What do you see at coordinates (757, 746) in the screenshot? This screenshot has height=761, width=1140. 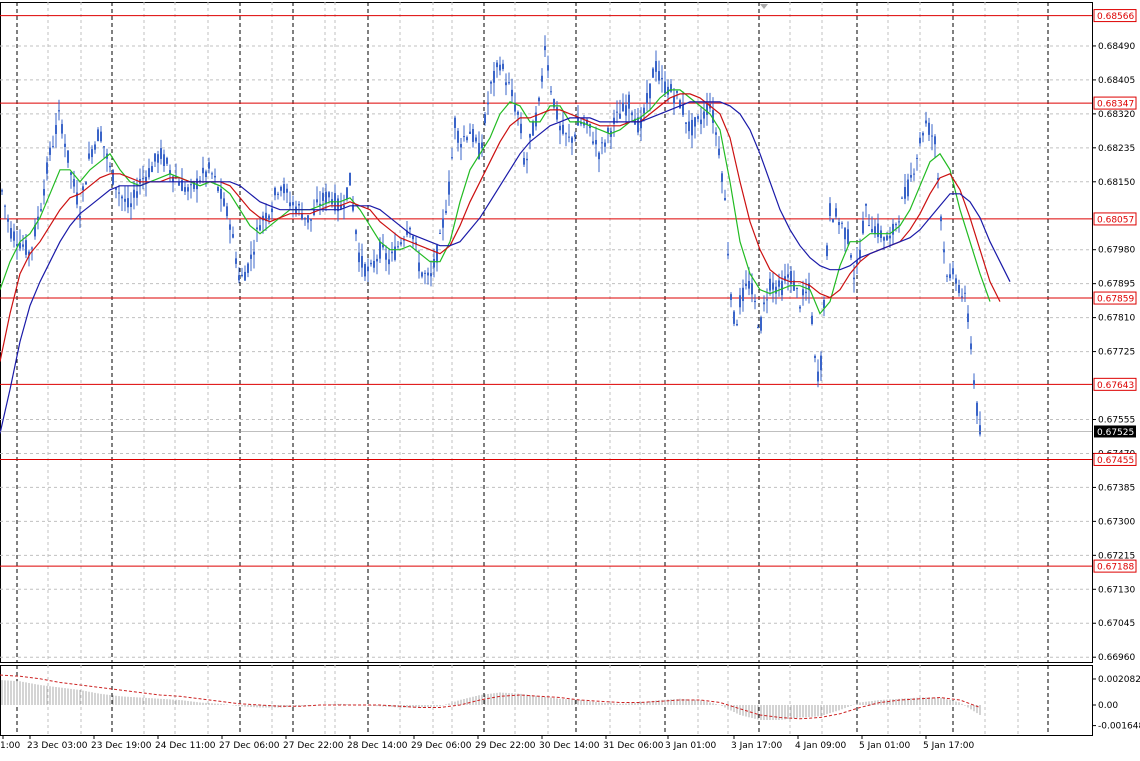 I see `time-tick-label: 3 Jan 17:00` at bounding box center [757, 746].